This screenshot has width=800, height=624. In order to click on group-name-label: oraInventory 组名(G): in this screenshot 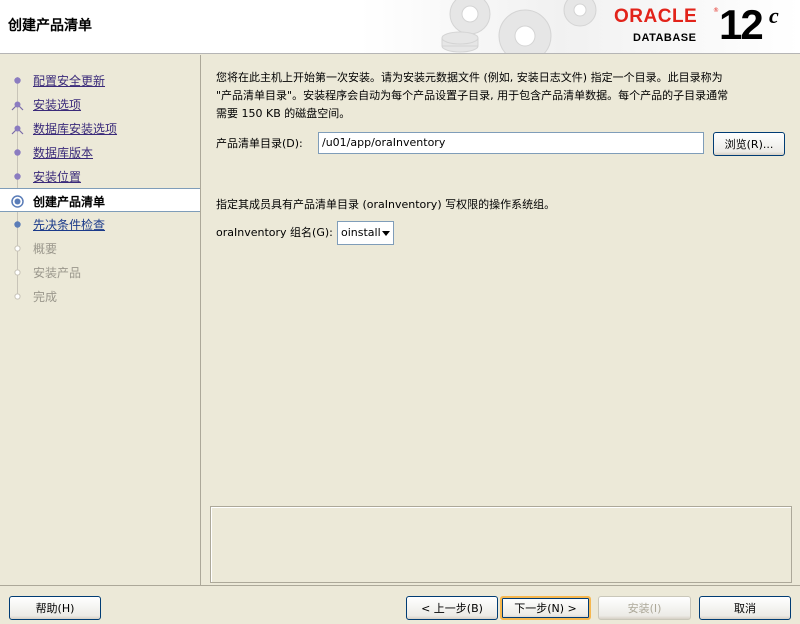, I will do `click(274, 232)`.